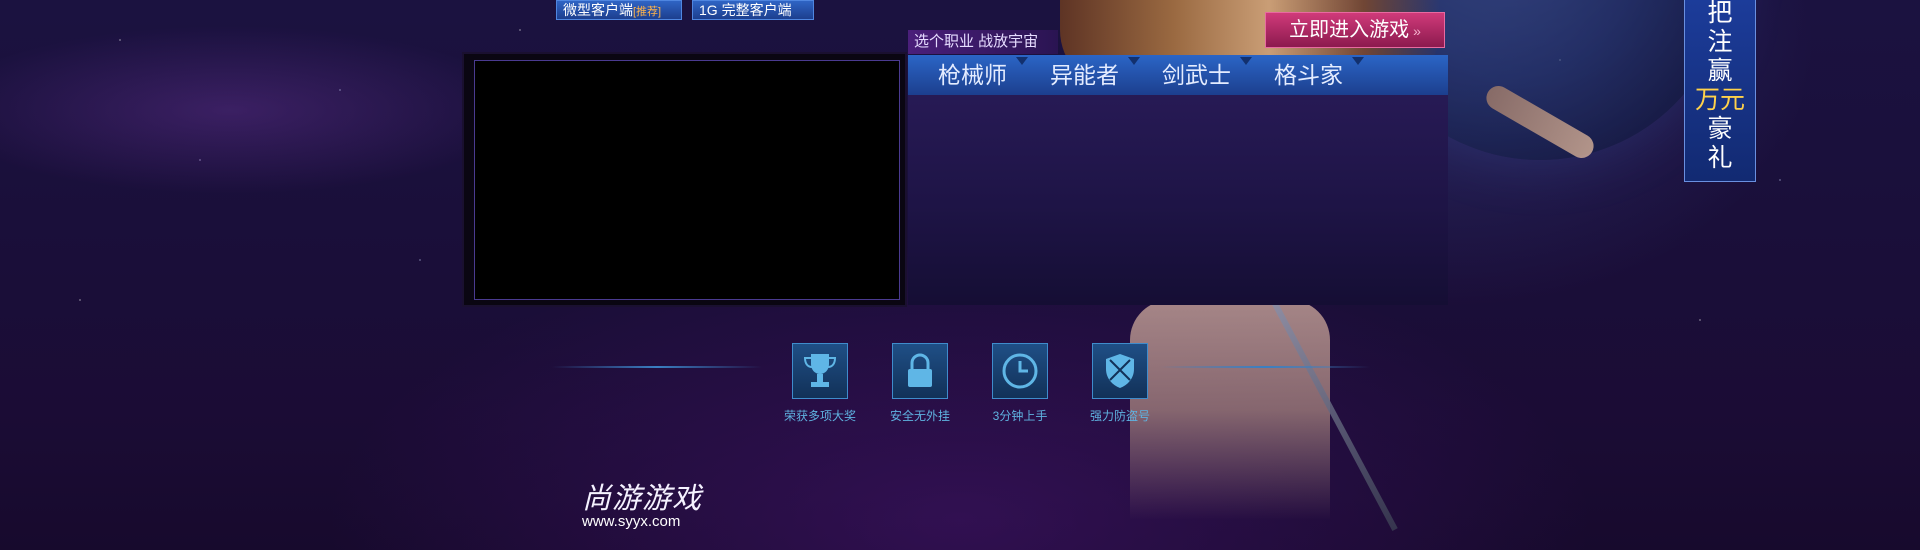 The width and height of the screenshot is (1920, 550). Describe the element at coordinates (1720, 129) in the screenshot. I see `banner-line: 豪` at that location.